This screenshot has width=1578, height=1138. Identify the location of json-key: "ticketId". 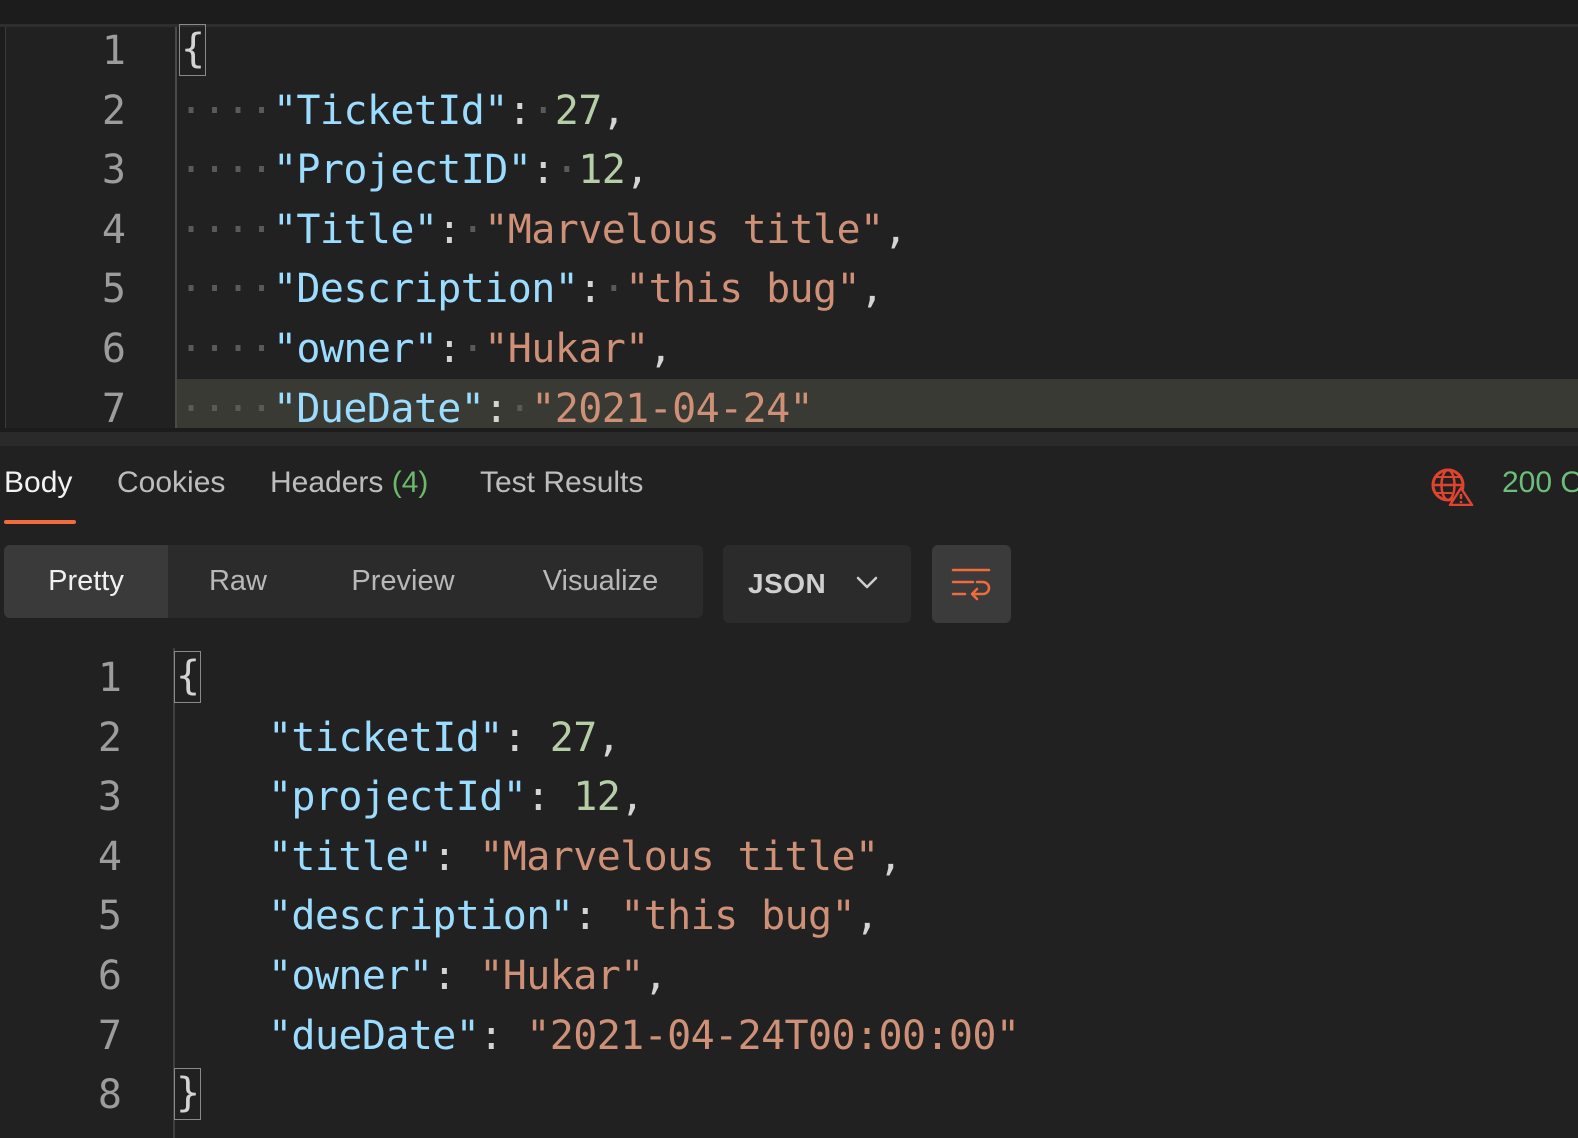
(385, 737).